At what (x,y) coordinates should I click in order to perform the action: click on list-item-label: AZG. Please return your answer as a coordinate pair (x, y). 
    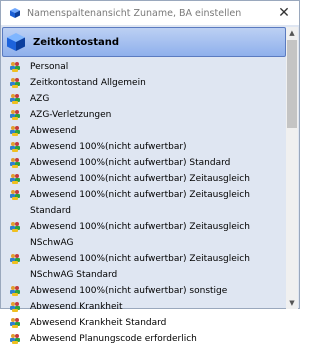
    Looking at the image, I should click on (40, 99).